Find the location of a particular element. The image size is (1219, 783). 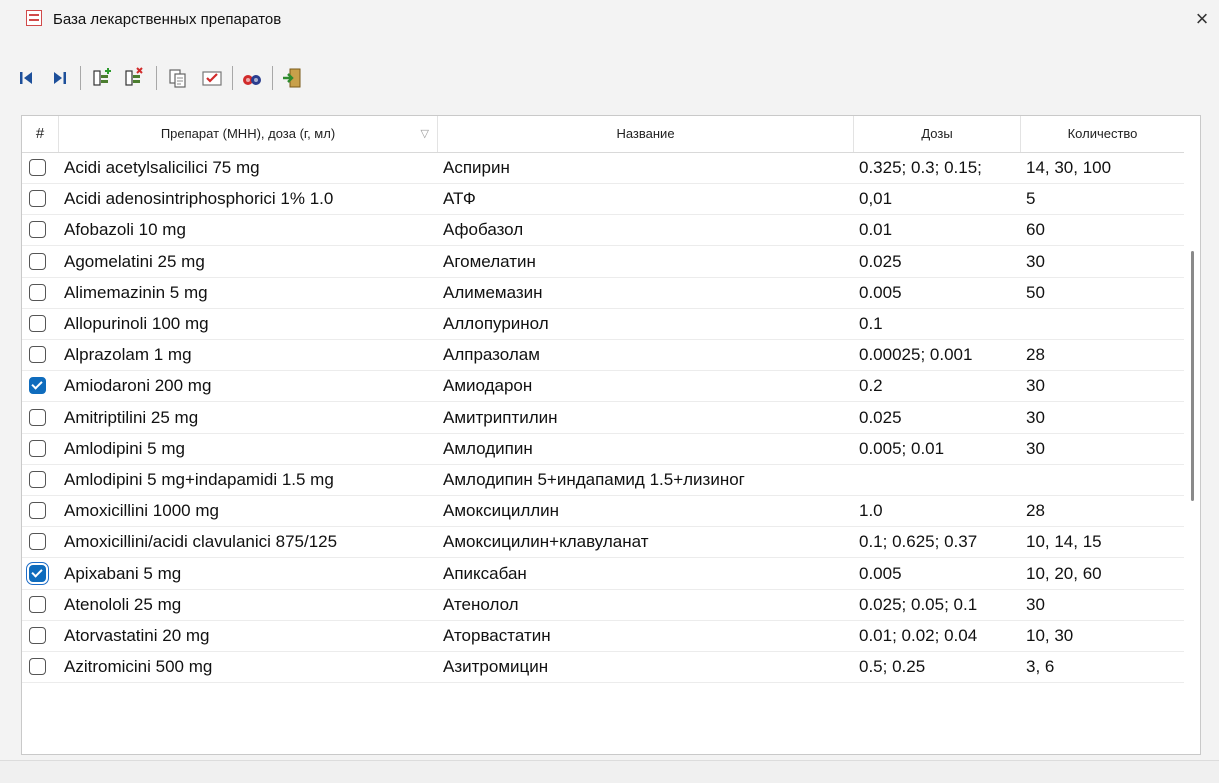

cell-drug: Acidi adenosintriphosphorici 1% 1.0 is located at coordinates (248, 198).